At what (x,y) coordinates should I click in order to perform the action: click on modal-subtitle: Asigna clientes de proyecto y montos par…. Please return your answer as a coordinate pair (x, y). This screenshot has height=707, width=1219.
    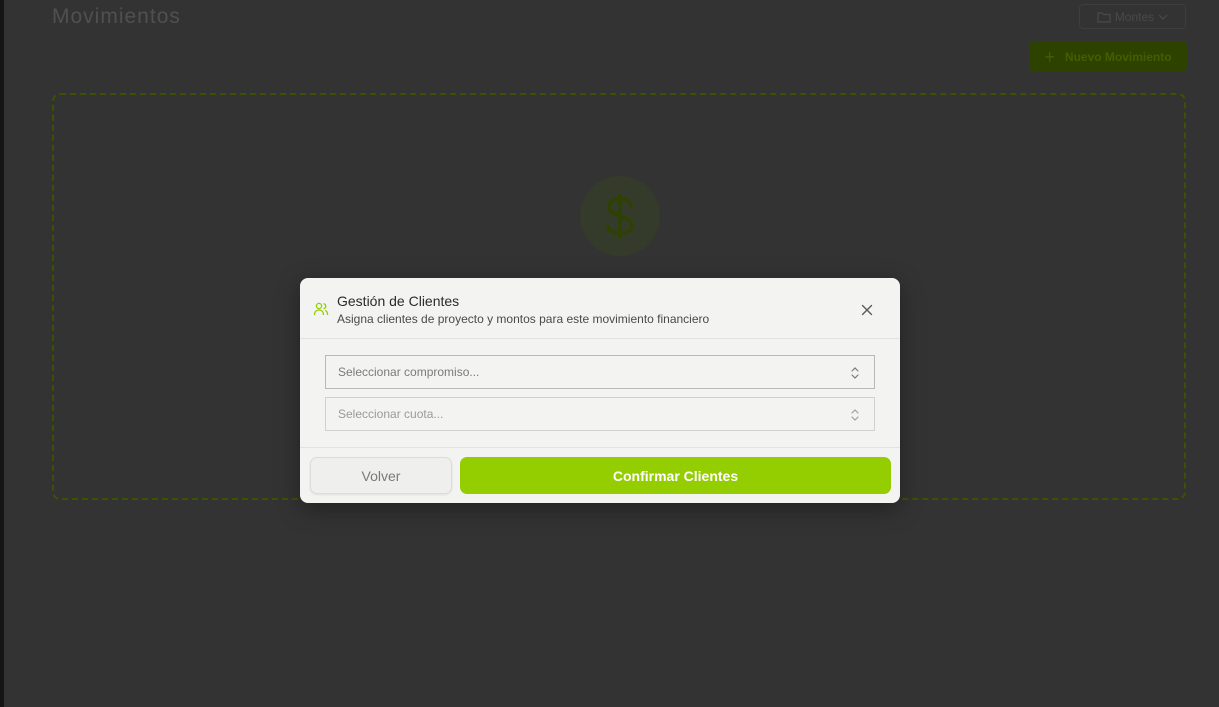
    Looking at the image, I should click on (523, 319).